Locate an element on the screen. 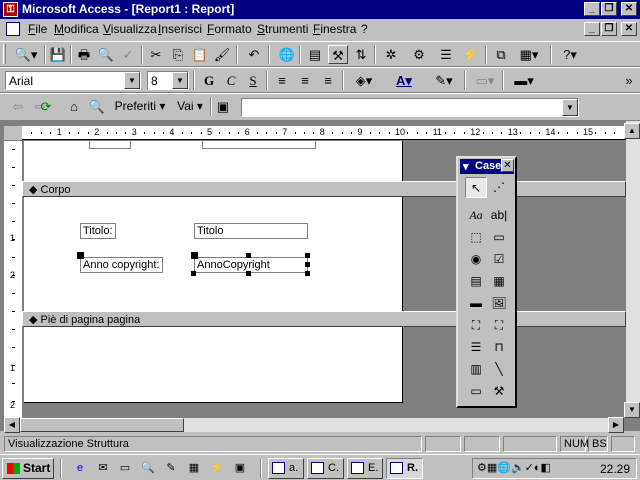 The width and height of the screenshot is (640, 480). page-break-icon: ☰ is located at coordinates (476, 347).